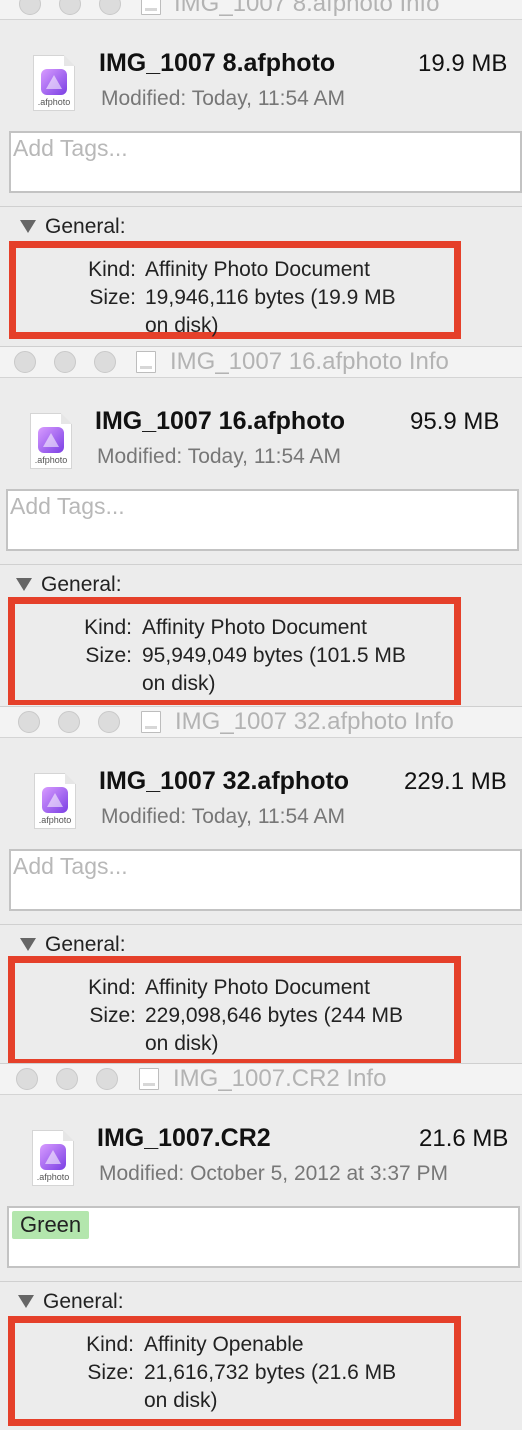 The width and height of the screenshot is (522, 1430). Describe the element at coordinates (455, 781) in the screenshot. I see `file-size: 229.1 MB` at that location.